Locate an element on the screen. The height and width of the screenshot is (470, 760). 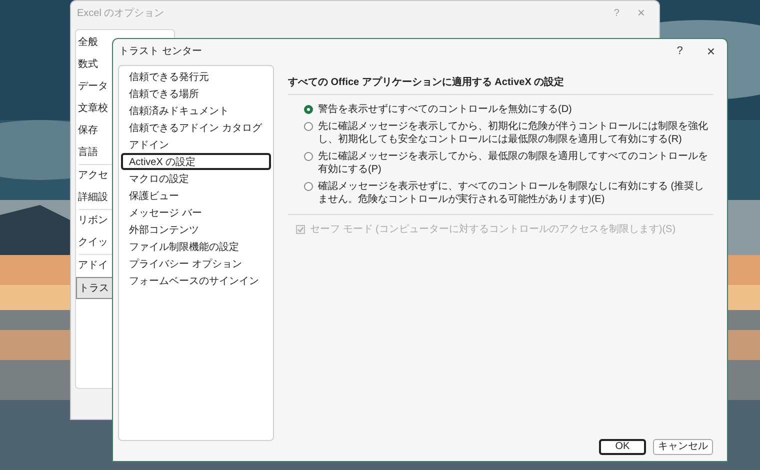
category-item: メッセージ バー is located at coordinates (196, 212).